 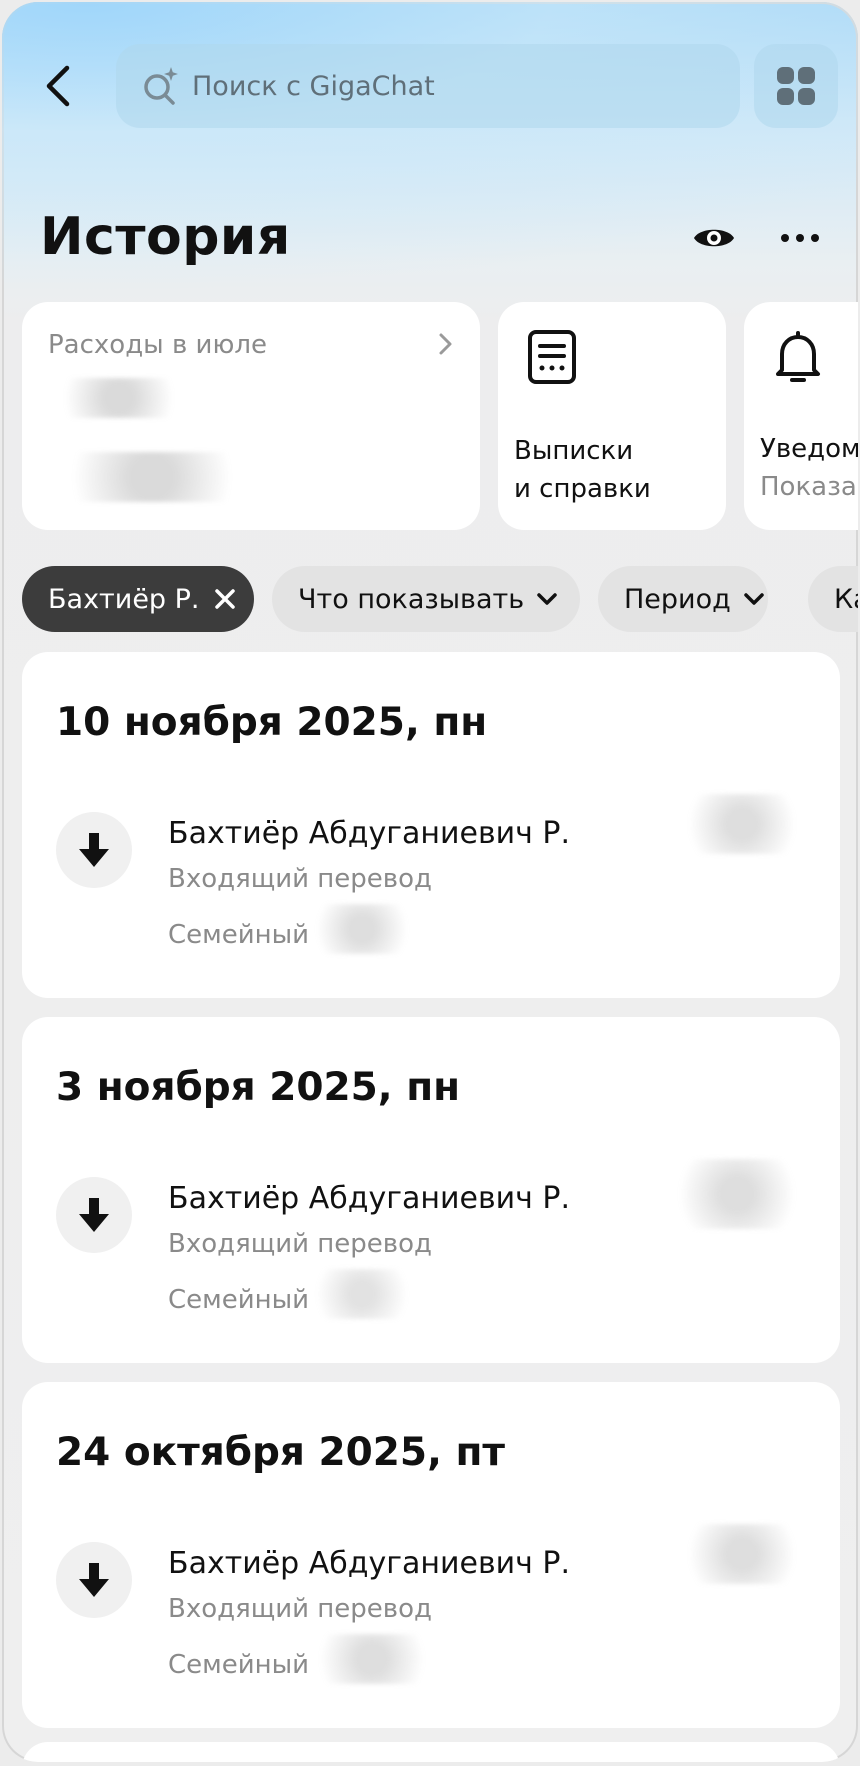 What do you see at coordinates (165, 237) in the screenshot?
I see `page-title: История` at bounding box center [165, 237].